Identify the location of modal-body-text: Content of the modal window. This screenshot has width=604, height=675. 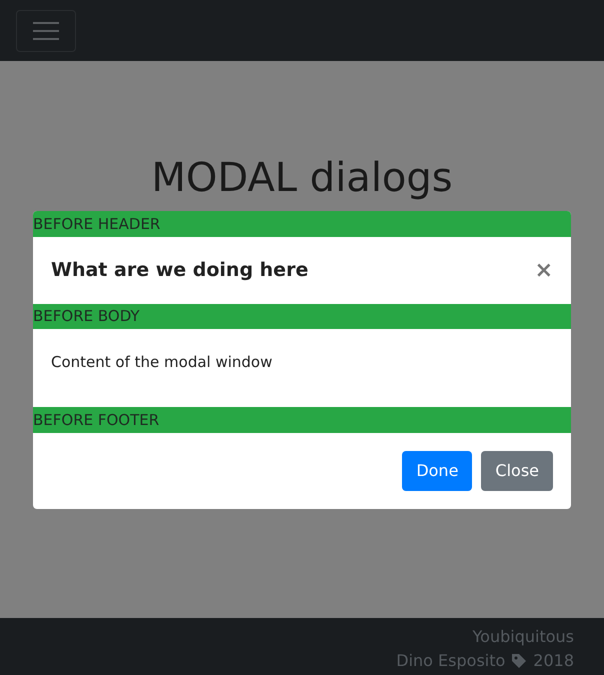
(161, 362).